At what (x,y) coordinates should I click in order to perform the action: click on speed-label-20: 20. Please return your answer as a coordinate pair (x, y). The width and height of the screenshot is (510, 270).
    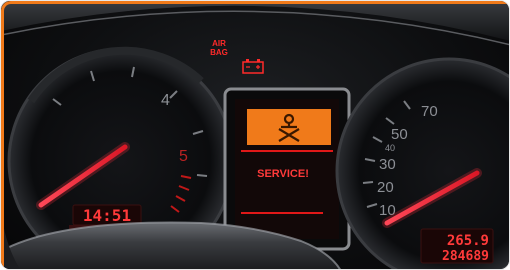
    Looking at the image, I should click on (385, 187).